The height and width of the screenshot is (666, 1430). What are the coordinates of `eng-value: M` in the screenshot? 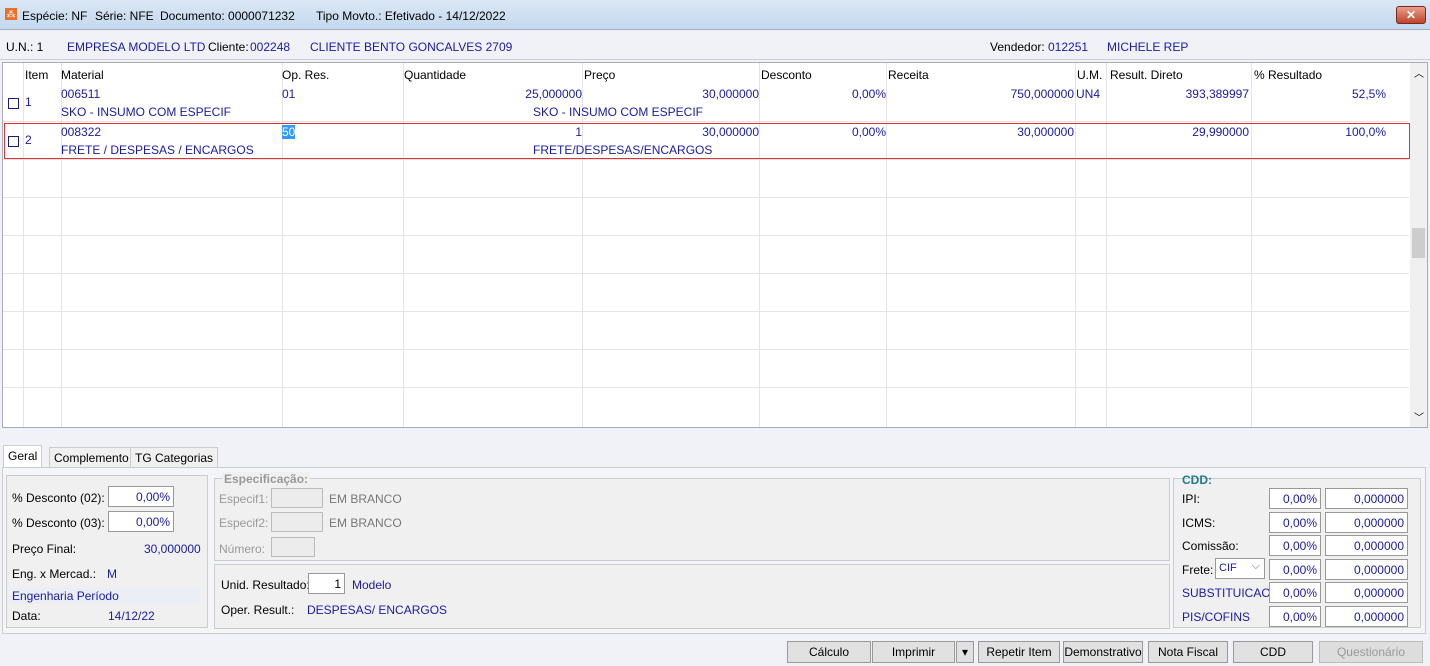 It's located at (112, 574).